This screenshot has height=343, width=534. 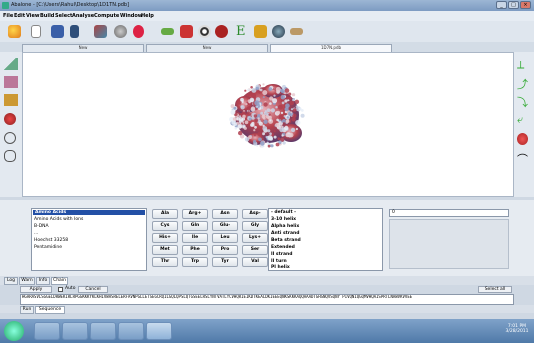 I want to click on aa-button: Gln, so click(x=195, y=226).